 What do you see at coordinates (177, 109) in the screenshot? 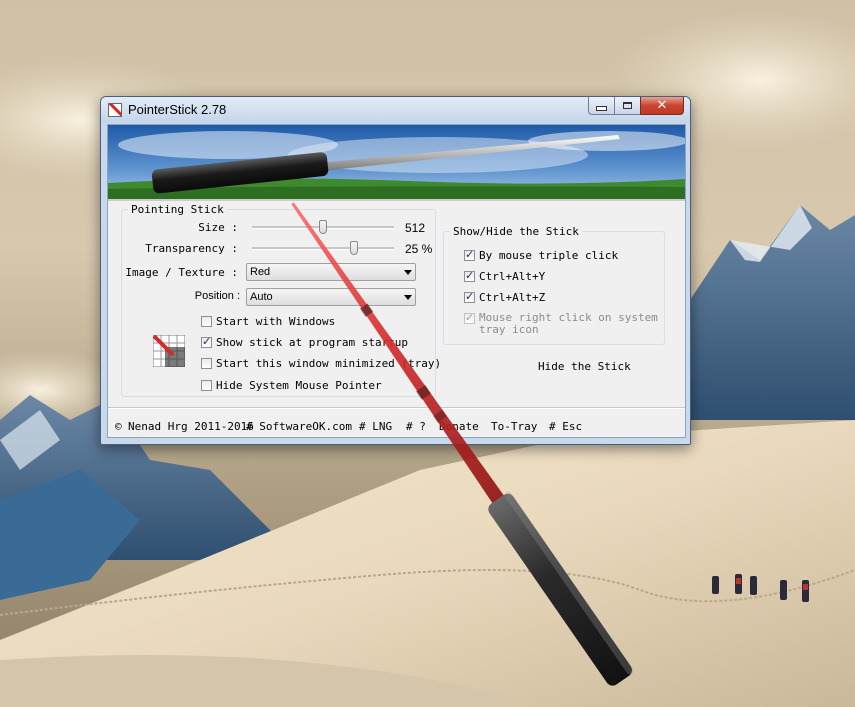
I see `window-title: PointerStick 2.78` at bounding box center [177, 109].